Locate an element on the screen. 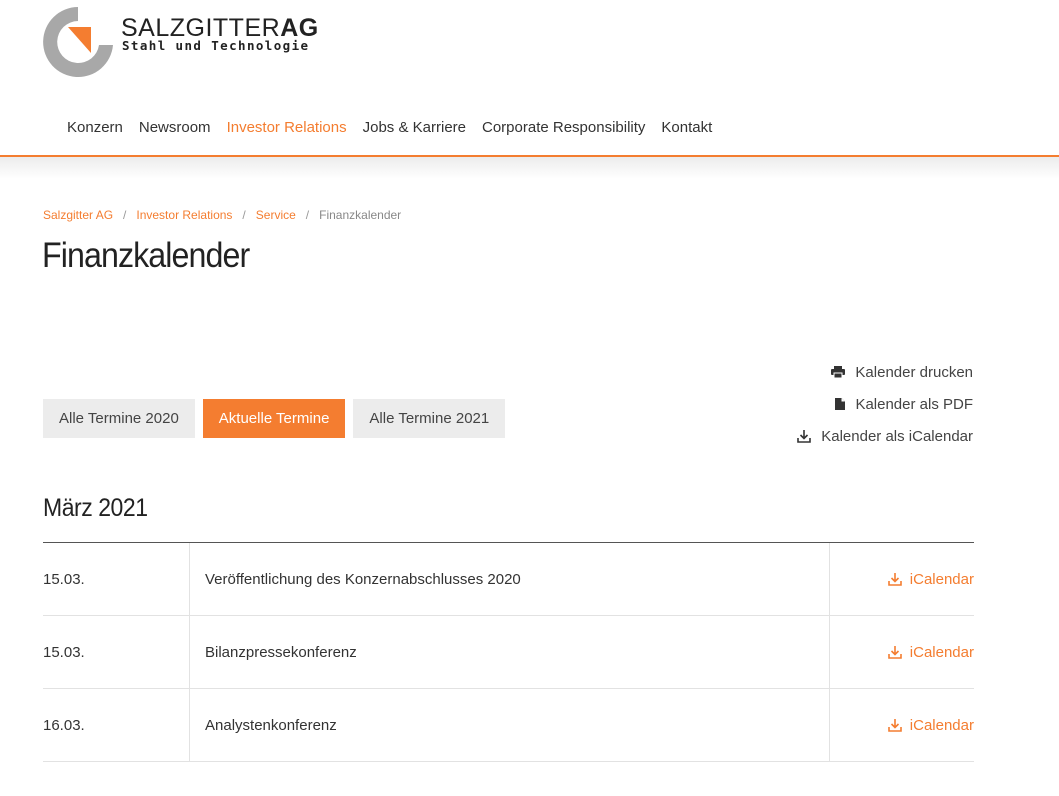 The width and height of the screenshot is (1059, 796). logo-tagline: Stahl und Technologie is located at coordinates (216, 45).